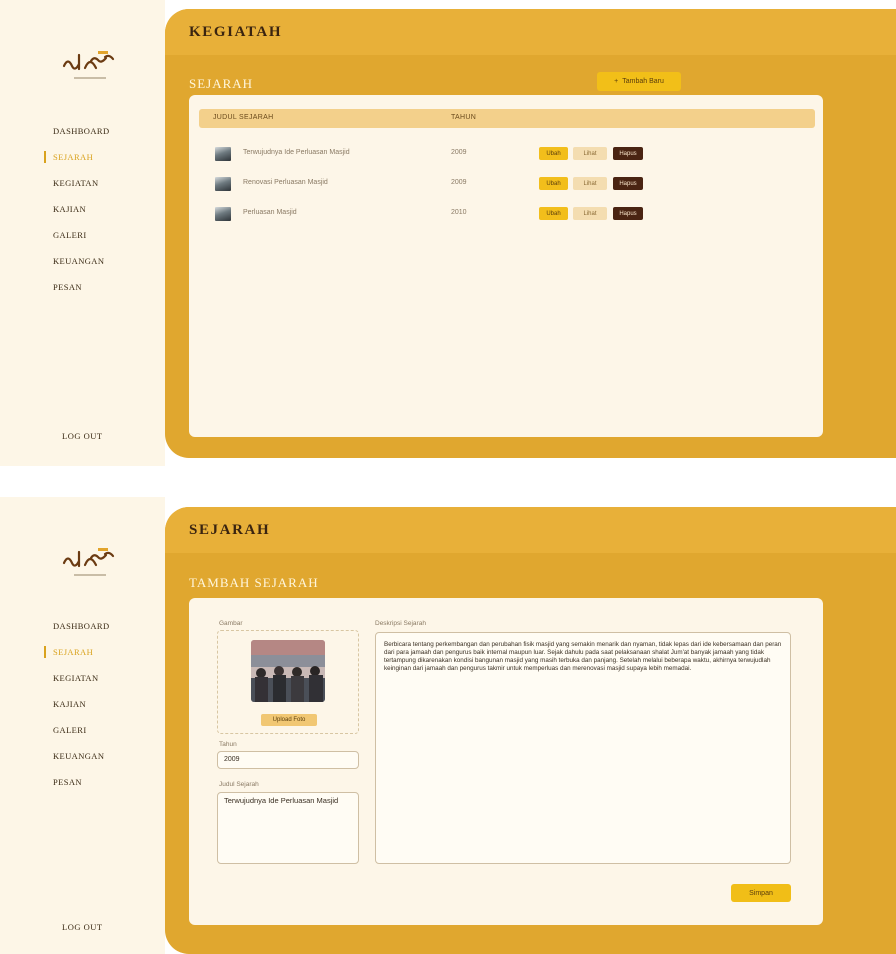 The width and height of the screenshot is (896, 954). I want to click on page-title: KEGIATAH, so click(236, 31).